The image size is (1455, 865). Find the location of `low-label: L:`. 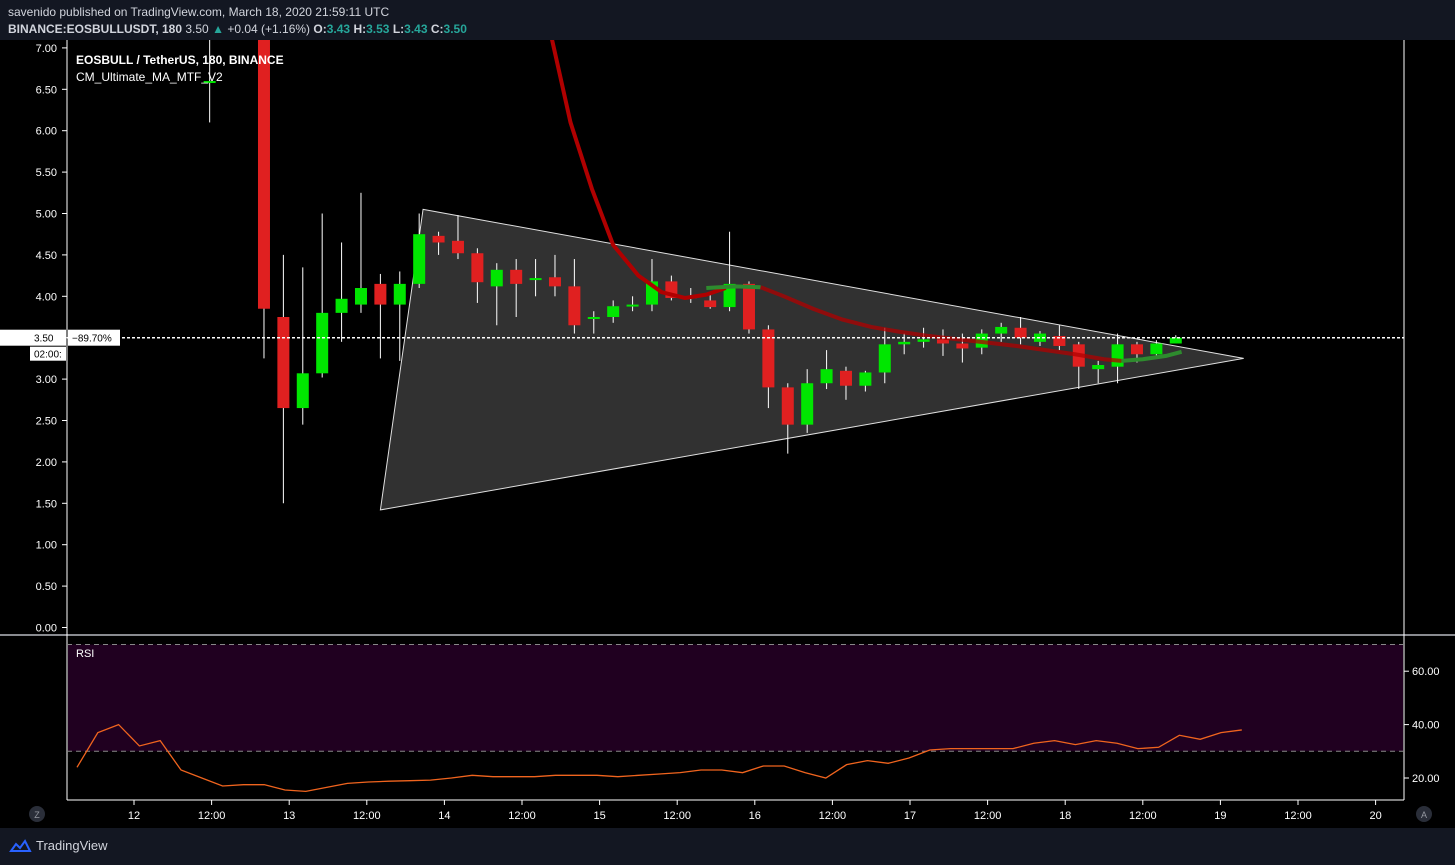

low-label: L: is located at coordinates (398, 29).